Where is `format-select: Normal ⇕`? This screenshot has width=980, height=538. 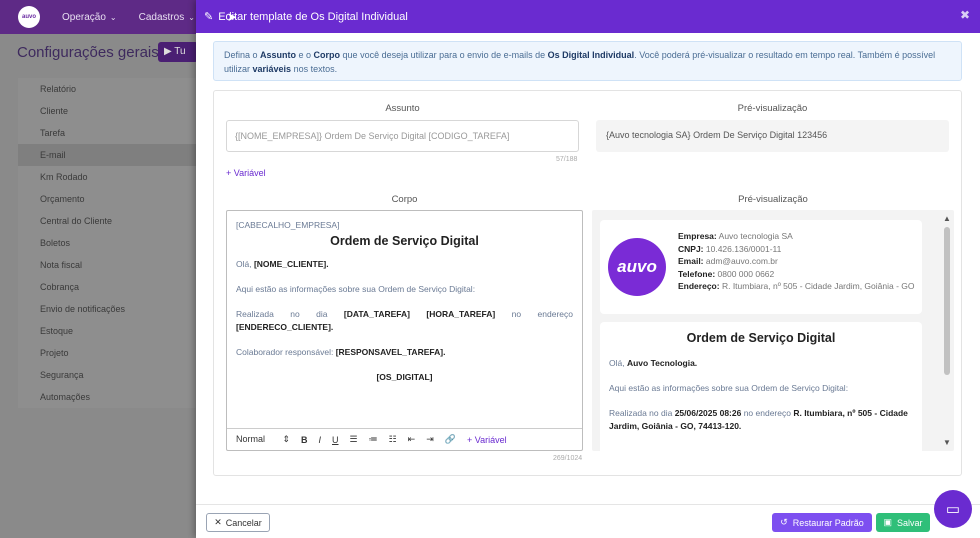 format-select: Normal ⇕ is located at coordinates (263, 439).